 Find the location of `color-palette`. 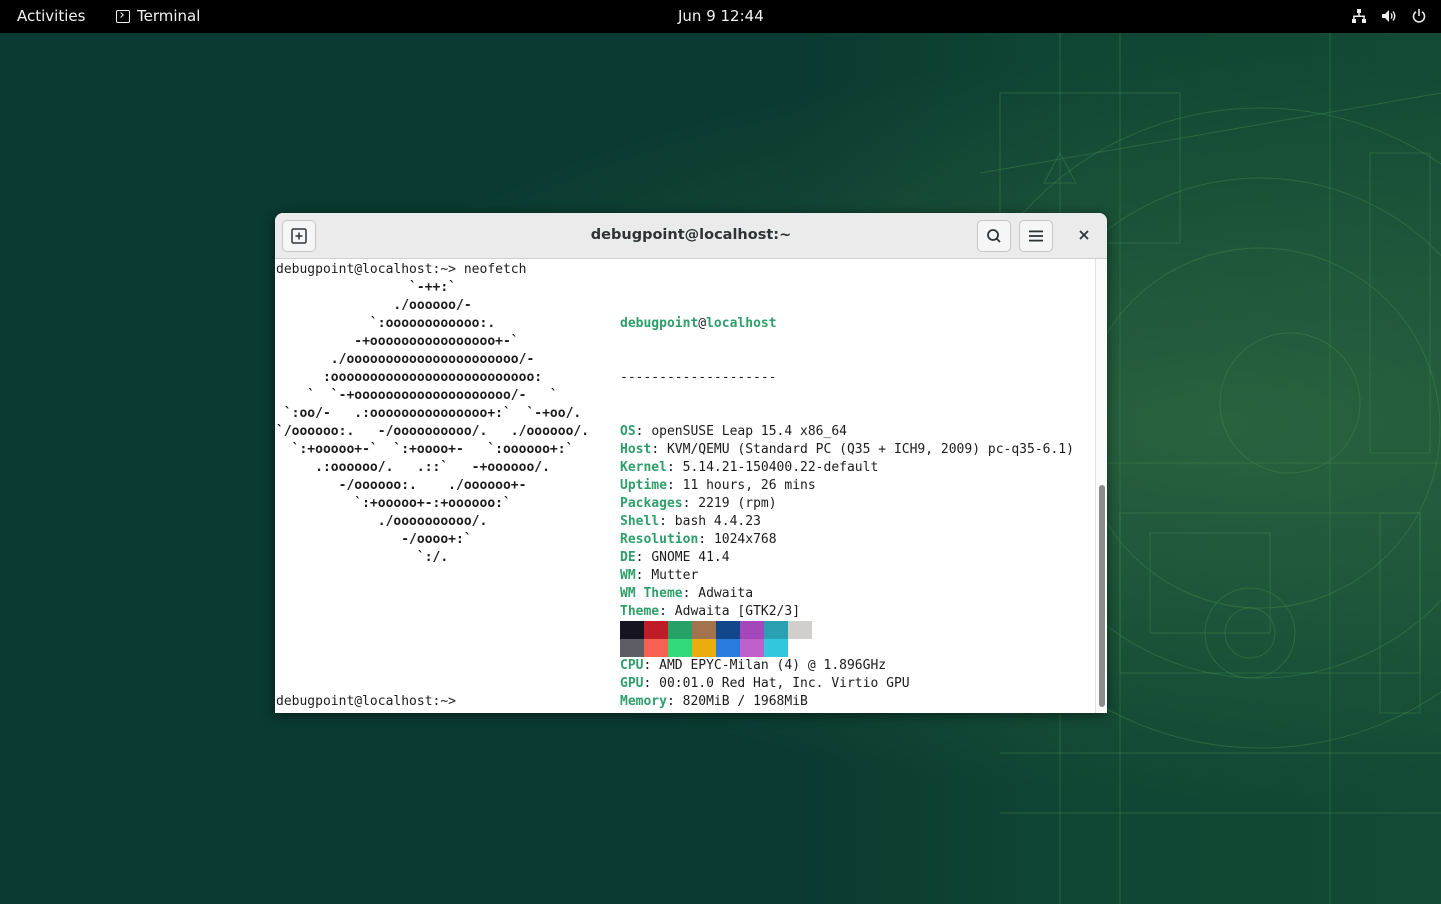

color-palette is located at coordinates (716, 639).